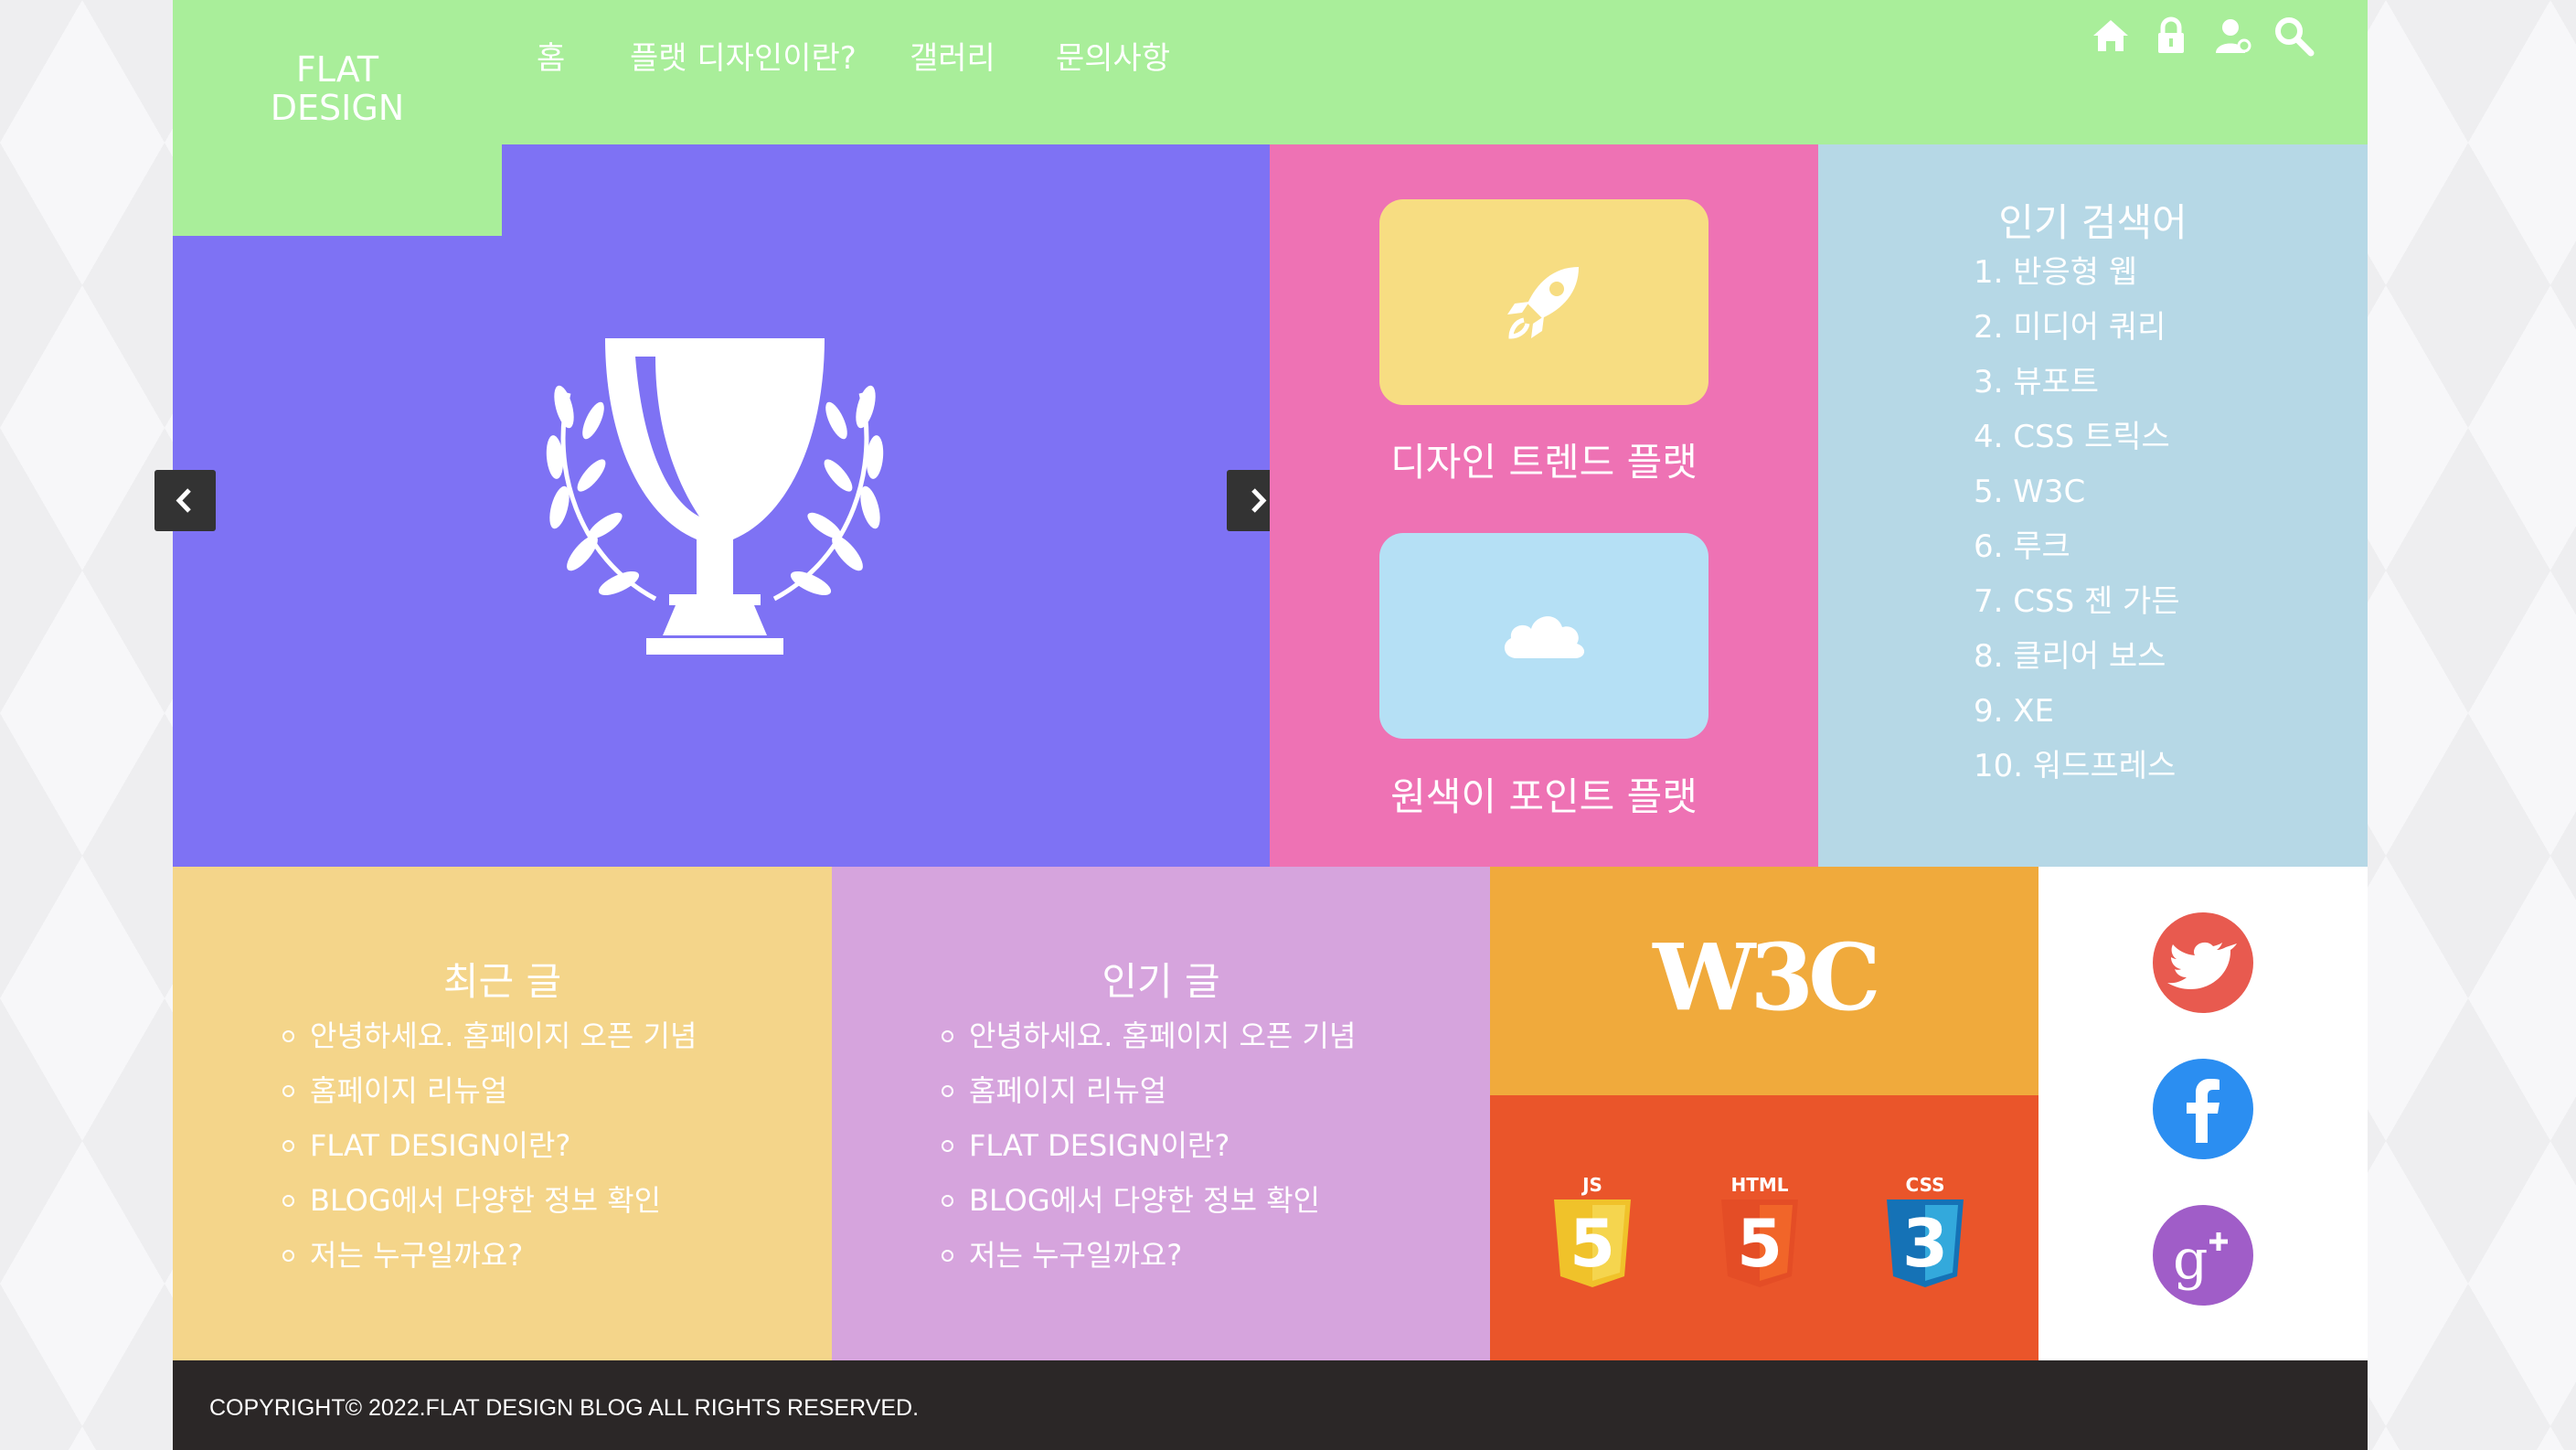 The width and height of the screenshot is (2576, 1450). What do you see at coordinates (2077, 272) in the screenshot?
I see `search-keyword: 1. 반응형 웹` at bounding box center [2077, 272].